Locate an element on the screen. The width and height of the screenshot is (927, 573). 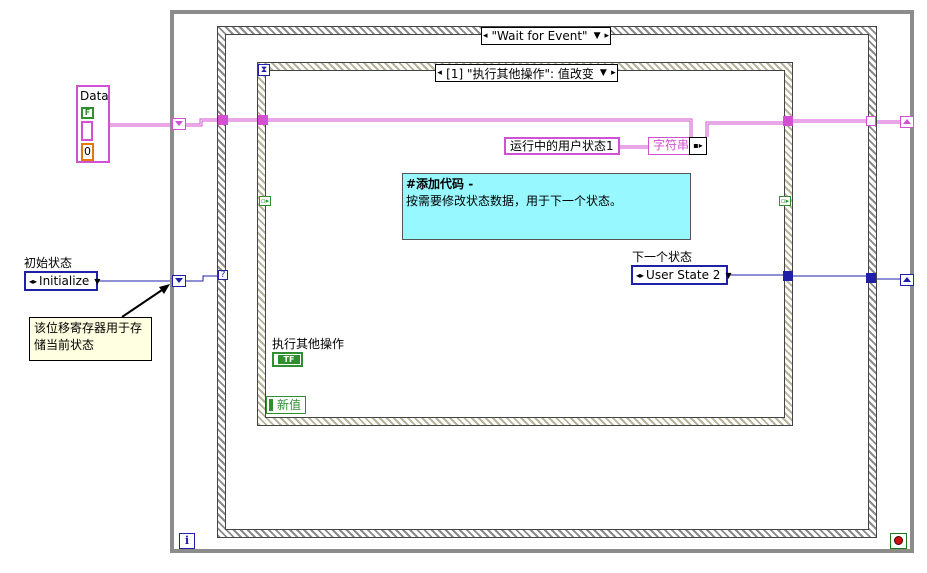
case-selector: ◂ [1] "执行其他操作": 值改变 ▼ ▸ is located at coordinates (526, 73).